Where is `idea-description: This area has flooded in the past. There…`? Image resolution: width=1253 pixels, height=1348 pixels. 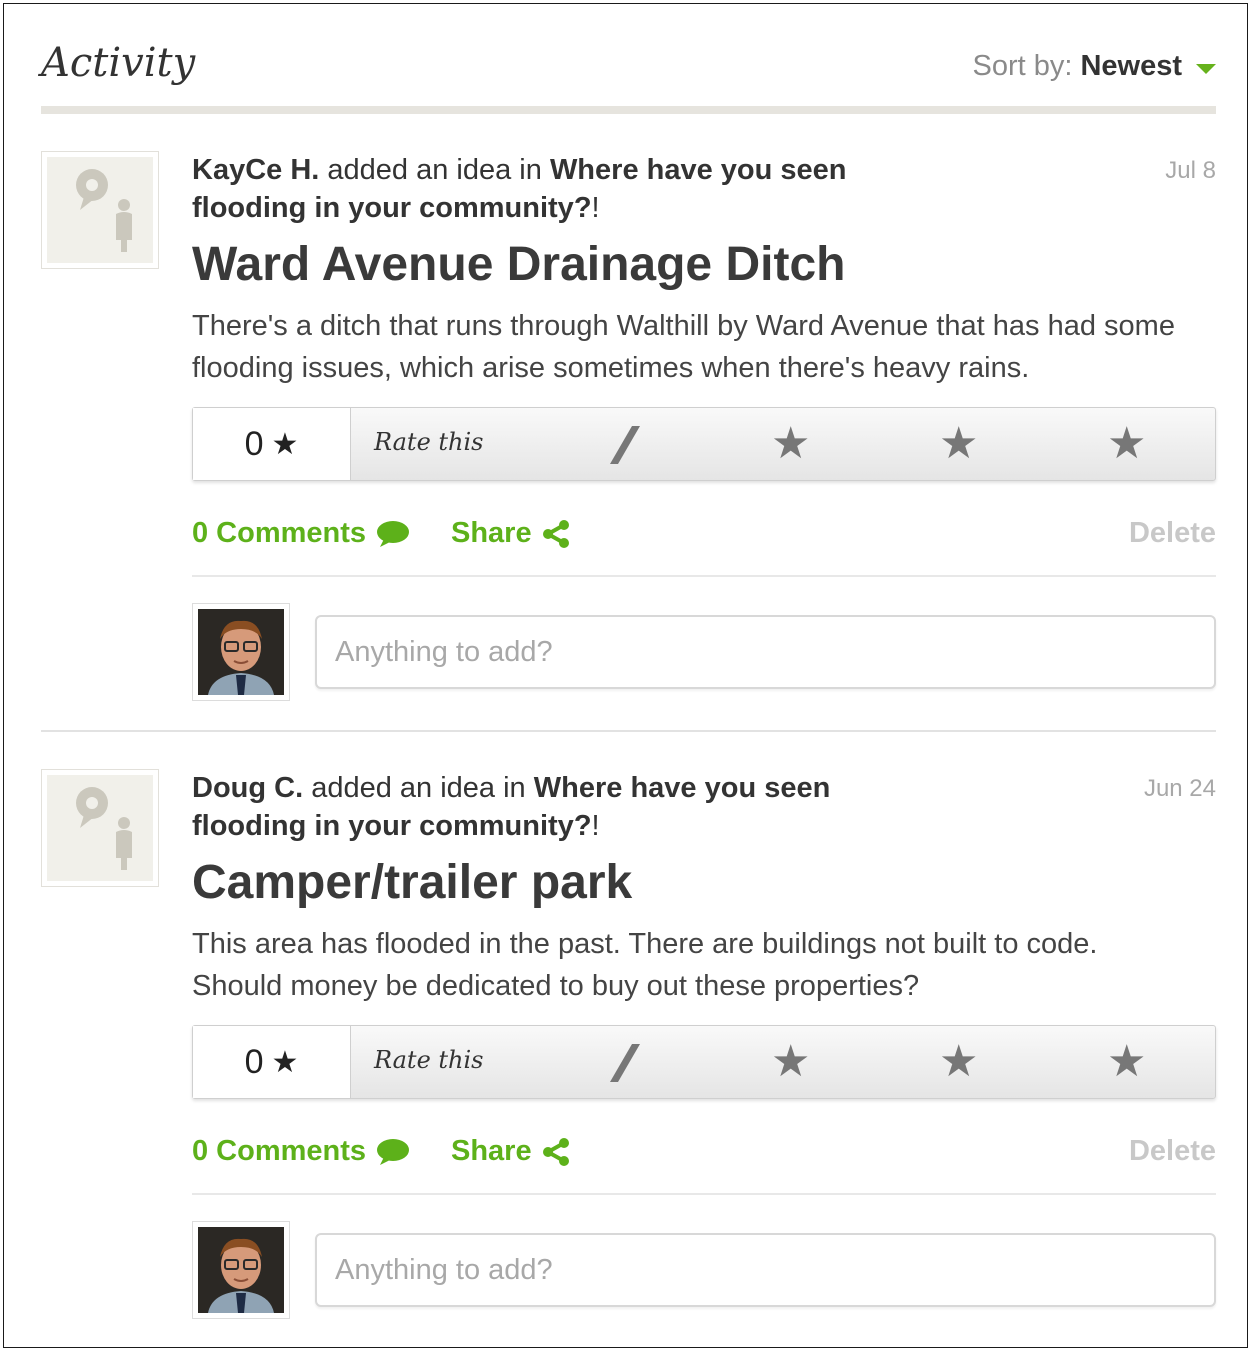 idea-description: This area has flooded in the past. There… is located at coordinates (645, 965).